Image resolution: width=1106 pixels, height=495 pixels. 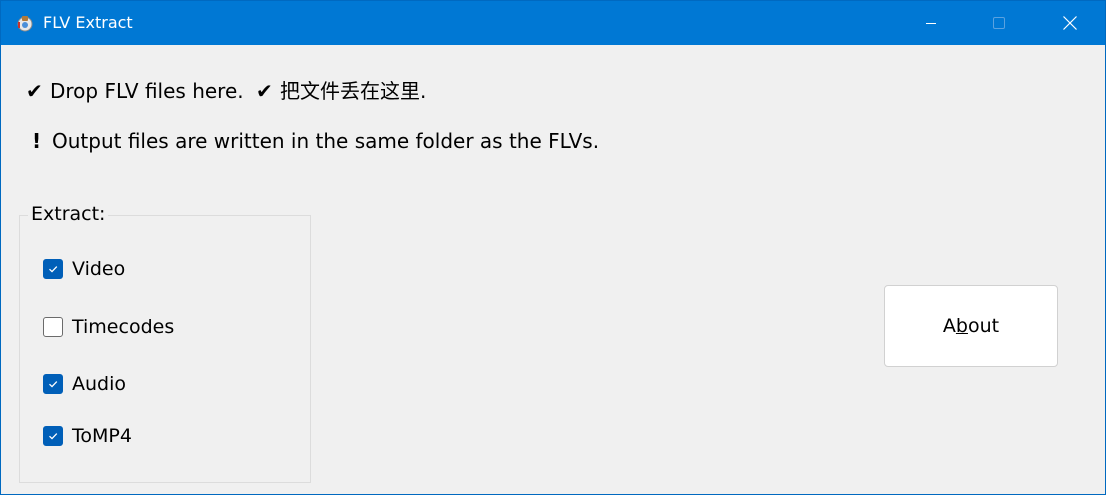 What do you see at coordinates (99, 384) in the screenshot?
I see `checkbox-audio-label: Audio` at bounding box center [99, 384].